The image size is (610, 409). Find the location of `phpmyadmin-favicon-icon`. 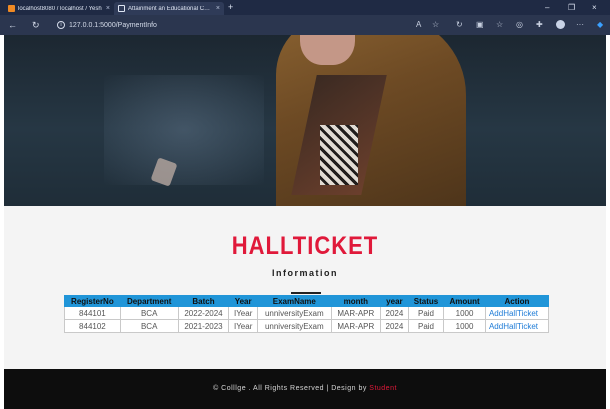

phpmyadmin-favicon-icon is located at coordinates (11, 8).